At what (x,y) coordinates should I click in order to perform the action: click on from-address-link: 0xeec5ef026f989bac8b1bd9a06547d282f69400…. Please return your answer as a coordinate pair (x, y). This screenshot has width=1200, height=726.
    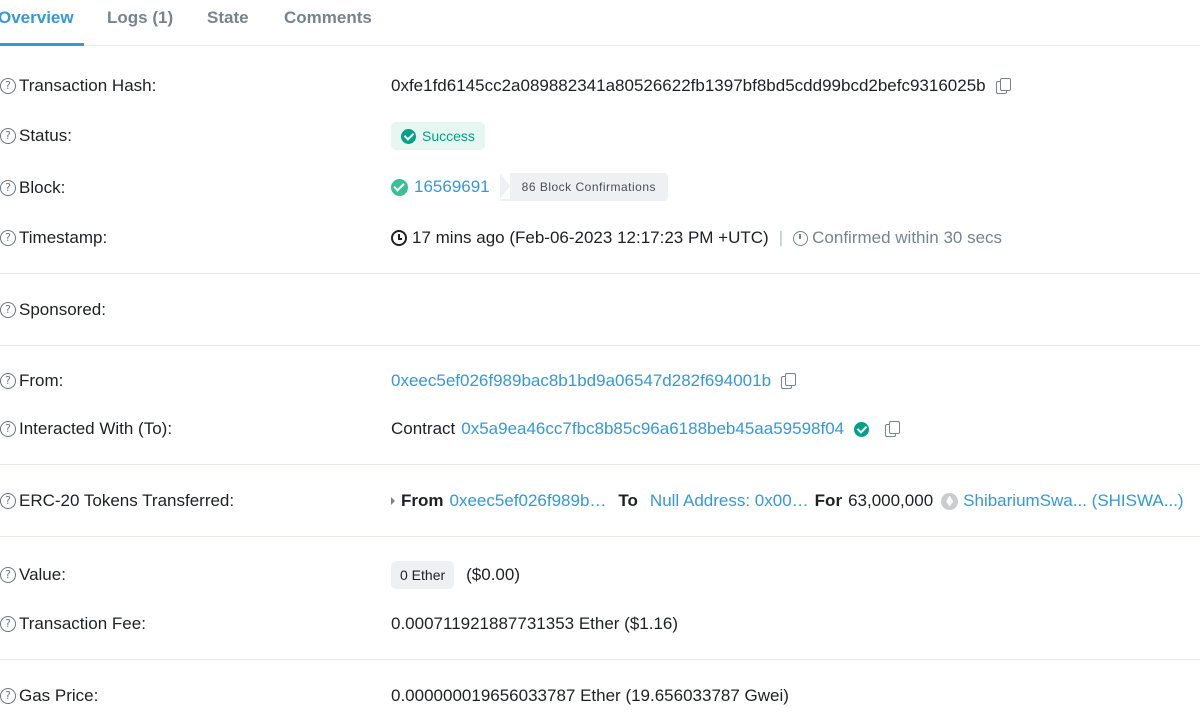
    Looking at the image, I should click on (581, 381).